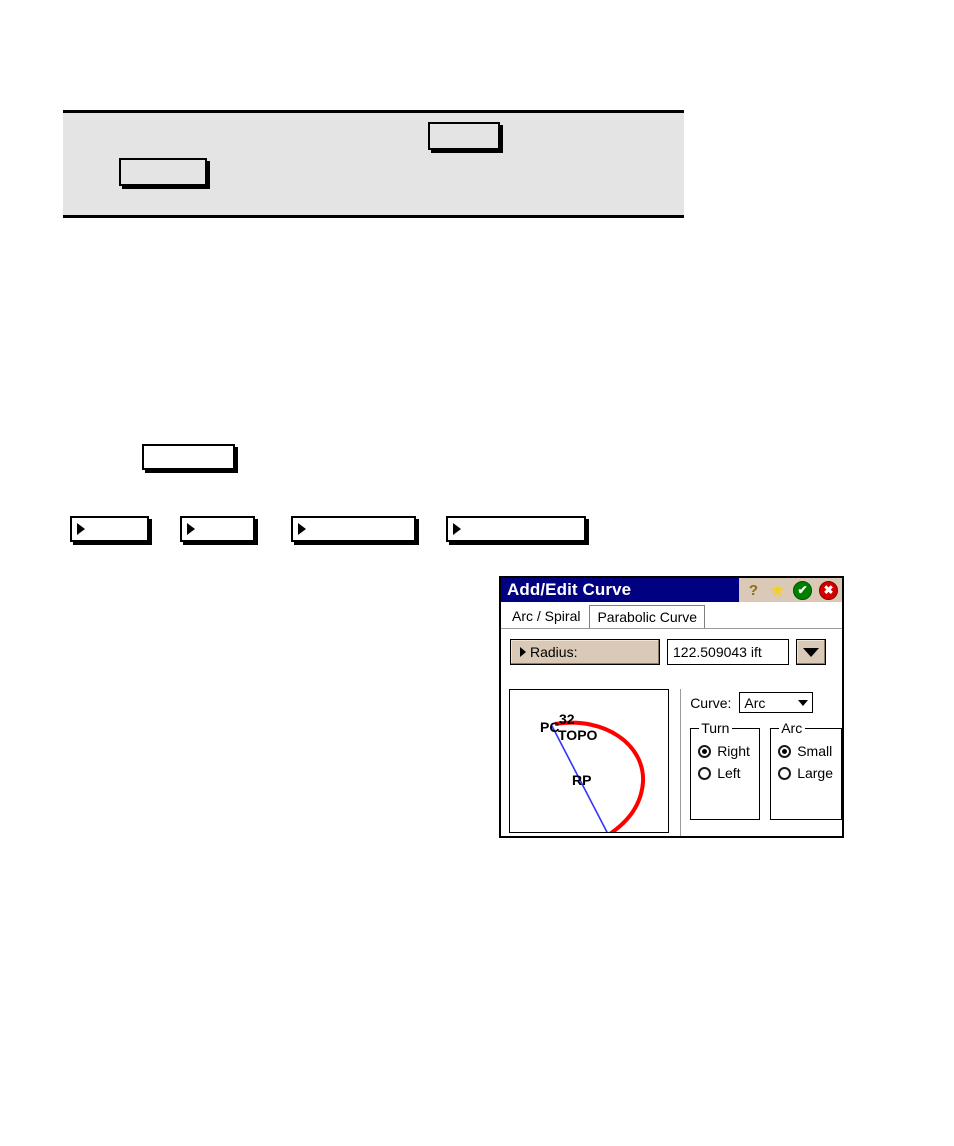  I want to click on label-point-32: 32, so click(567, 719).